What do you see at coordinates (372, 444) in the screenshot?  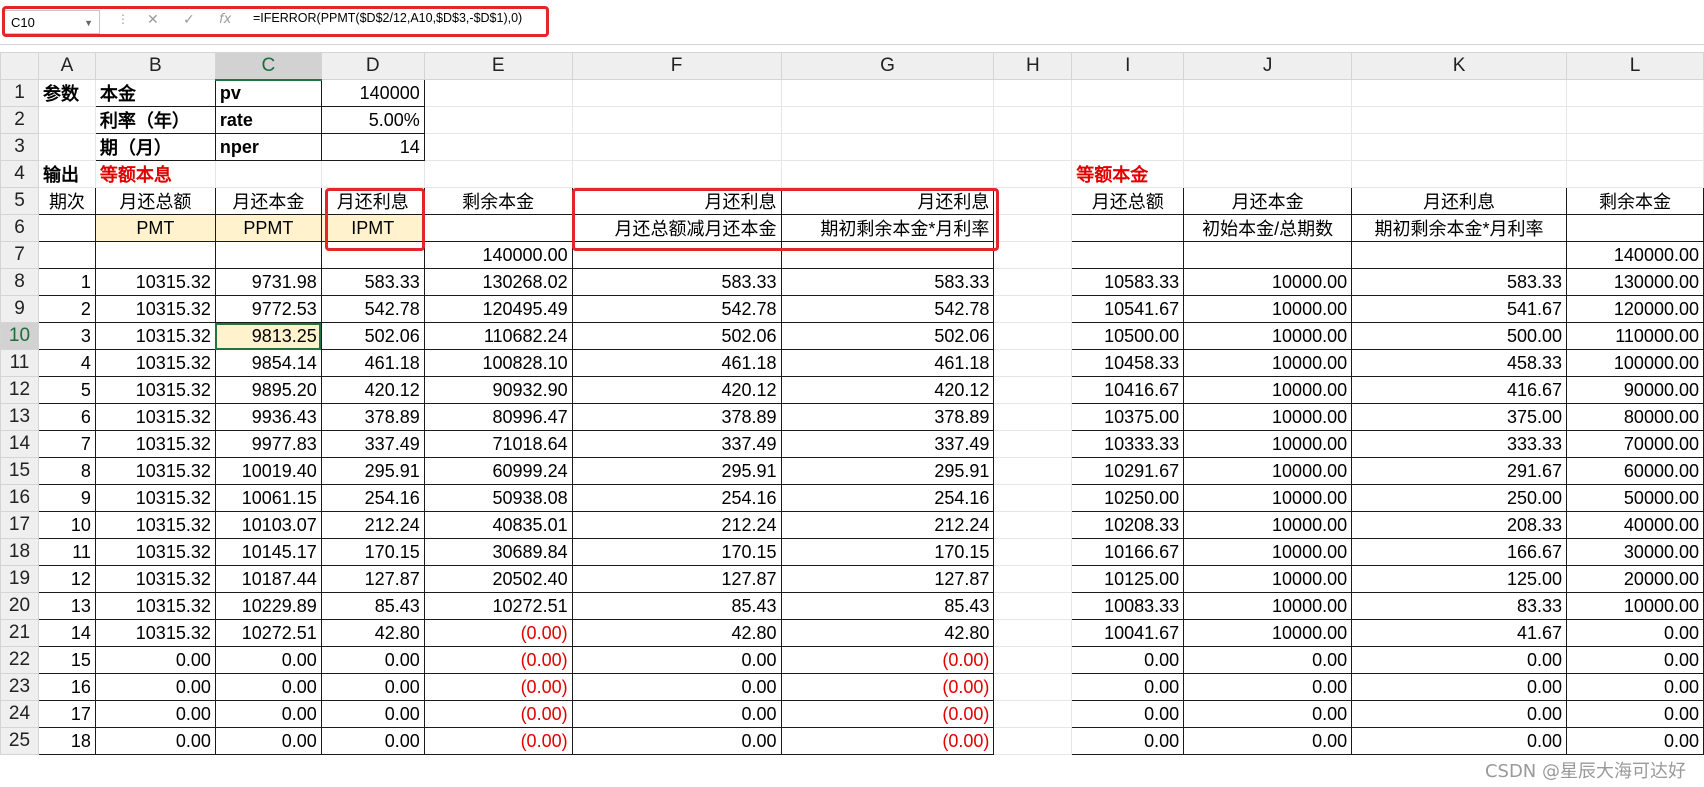 I see `cell-d14: 337.49` at bounding box center [372, 444].